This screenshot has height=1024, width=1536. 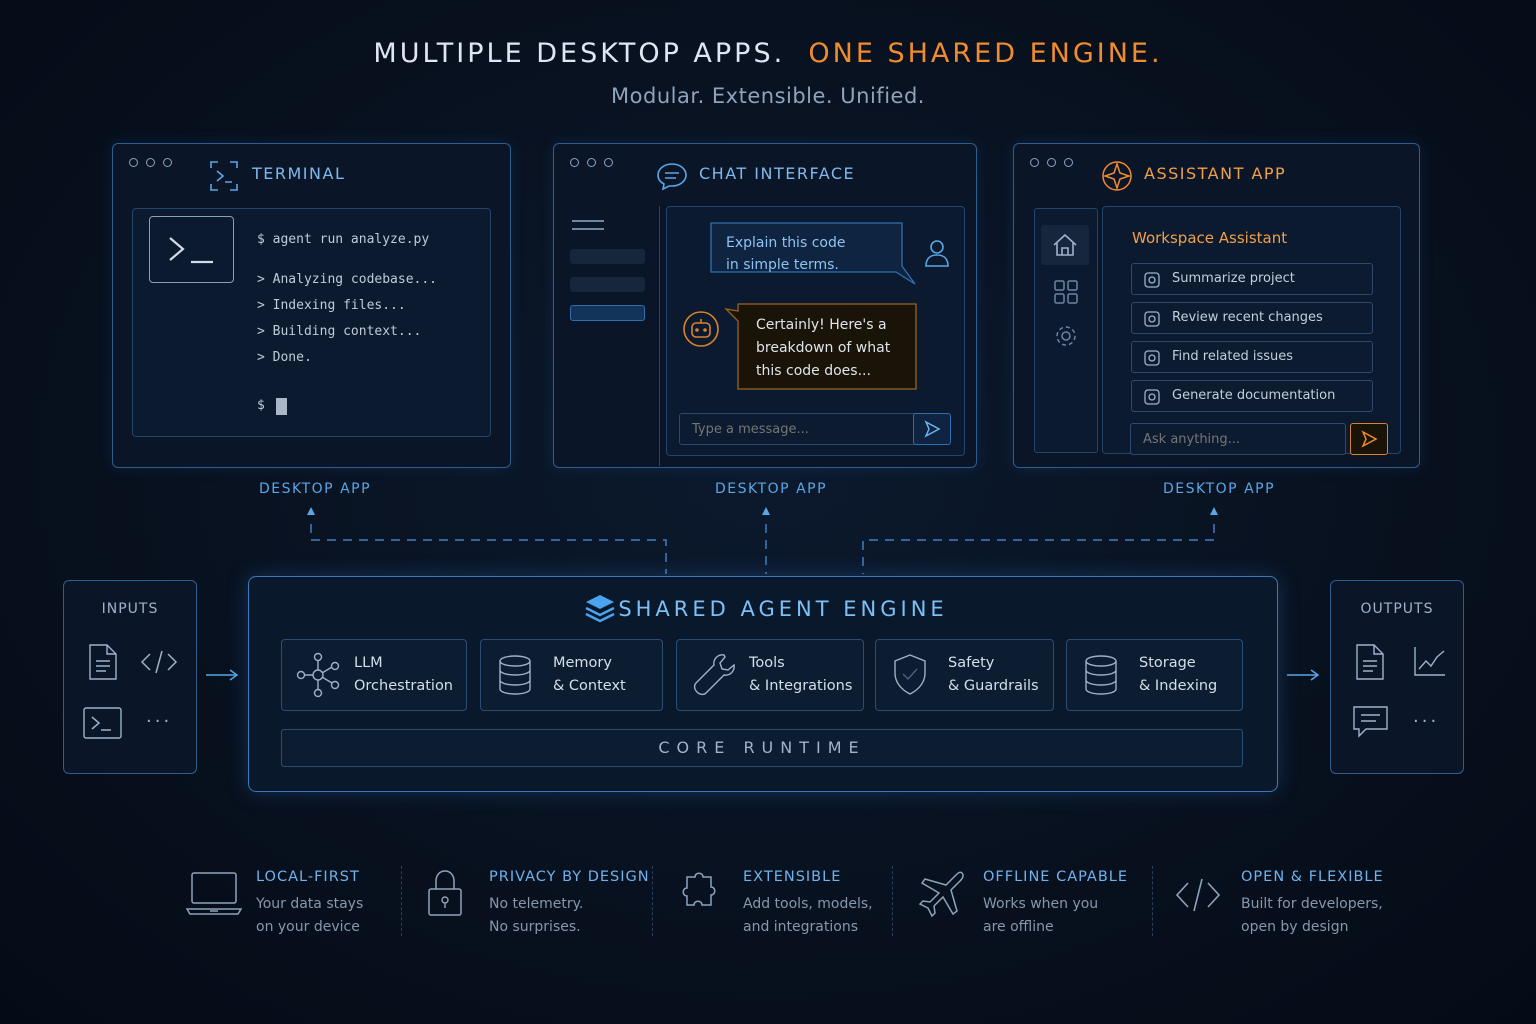 I want to click on grid-icon, so click(x=1066, y=292).